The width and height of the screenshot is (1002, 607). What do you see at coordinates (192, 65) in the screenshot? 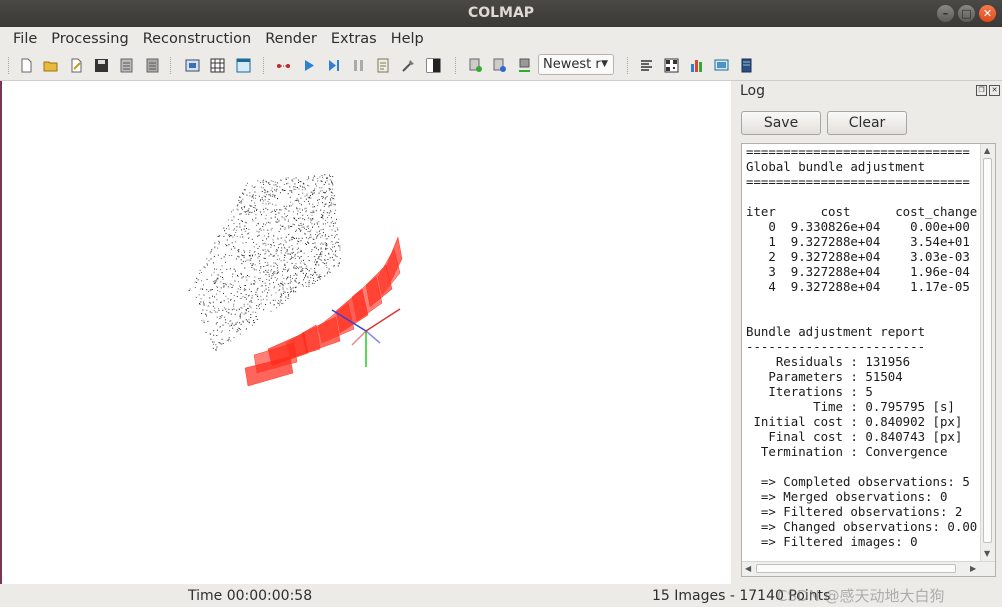
I see `import-image-icon` at bounding box center [192, 65].